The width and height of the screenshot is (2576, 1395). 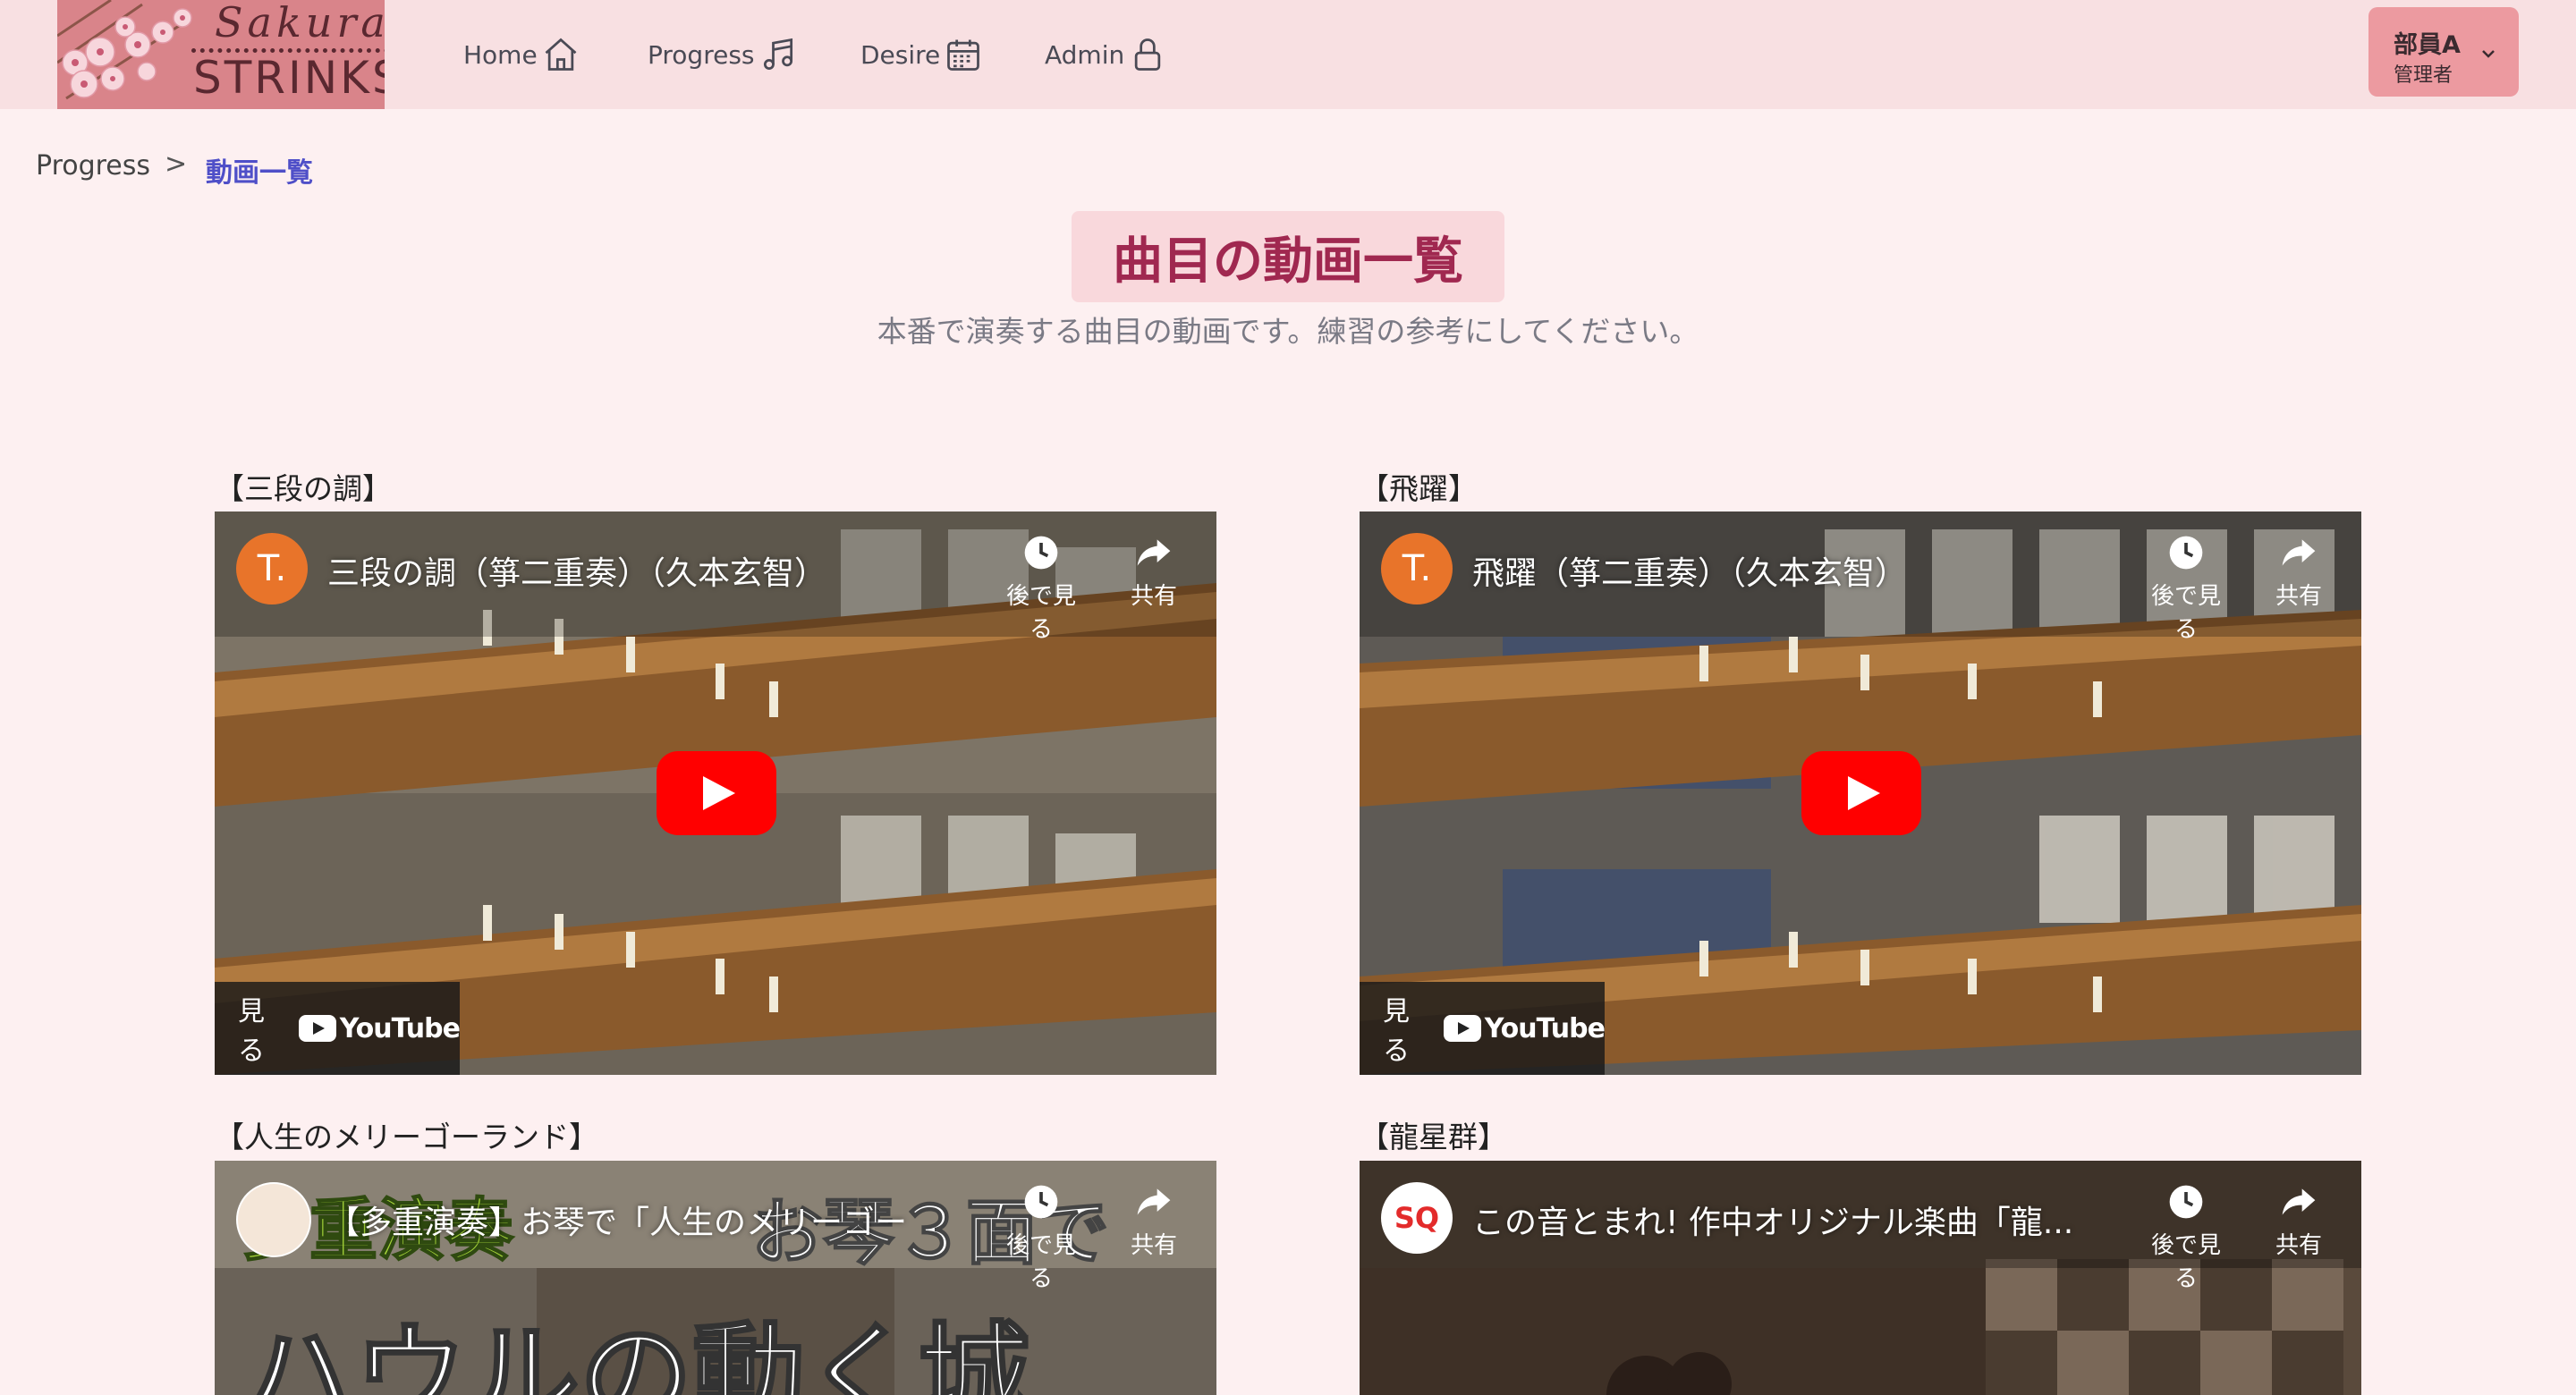 What do you see at coordinates (2423, 75) in the screenshot?
I see `user-role: 管理者` at bounding box center [2423, 75].